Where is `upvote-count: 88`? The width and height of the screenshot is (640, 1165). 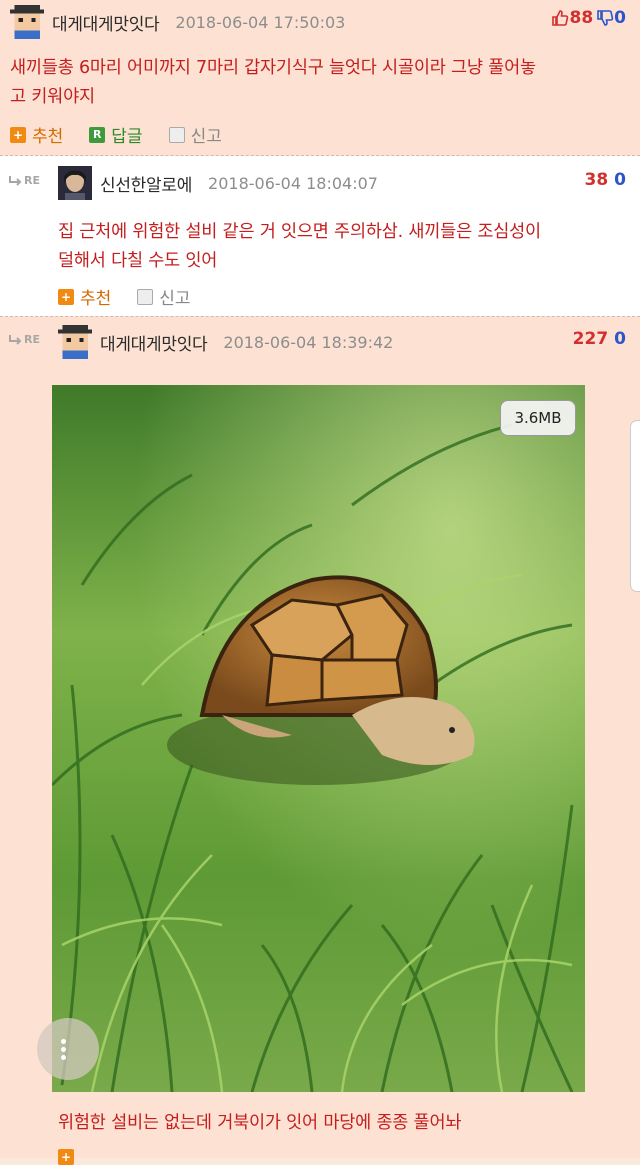 upvote-count: 88 is located at coordinates (581, 18).